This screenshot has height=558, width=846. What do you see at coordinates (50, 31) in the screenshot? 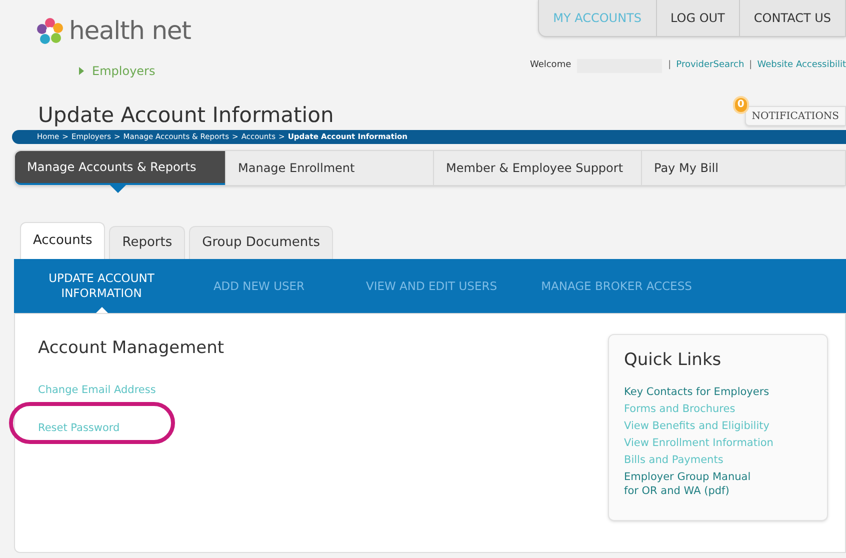
I see `logo-icon` at bounding box center [50, 31].